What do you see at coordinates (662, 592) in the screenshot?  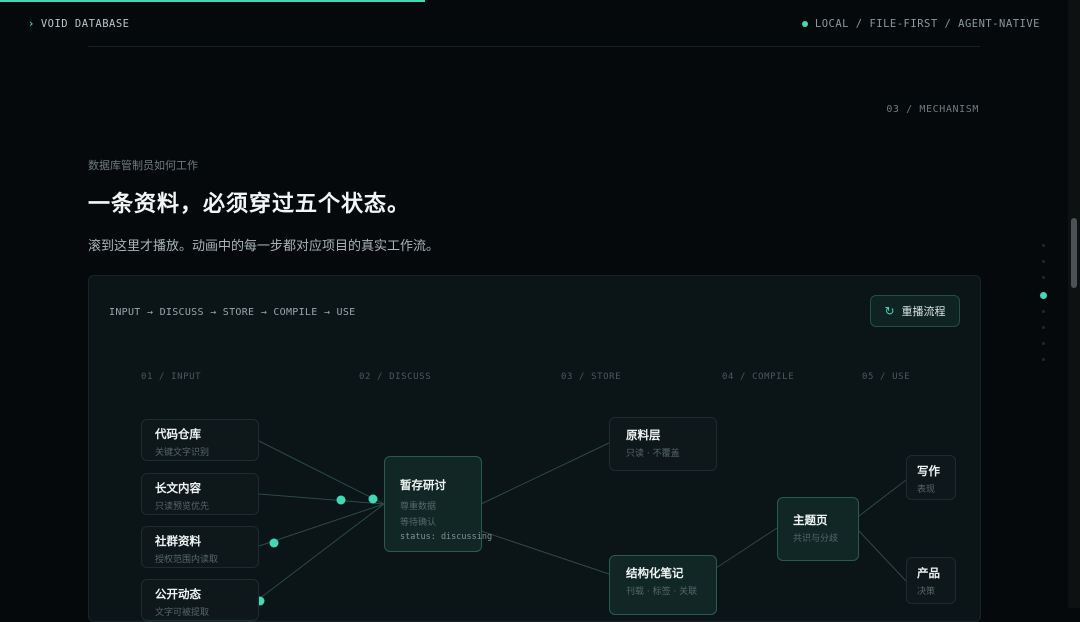 I see `node-subtitle: 刊载 · 标签 · 关联` at bounding box center [662, 592].